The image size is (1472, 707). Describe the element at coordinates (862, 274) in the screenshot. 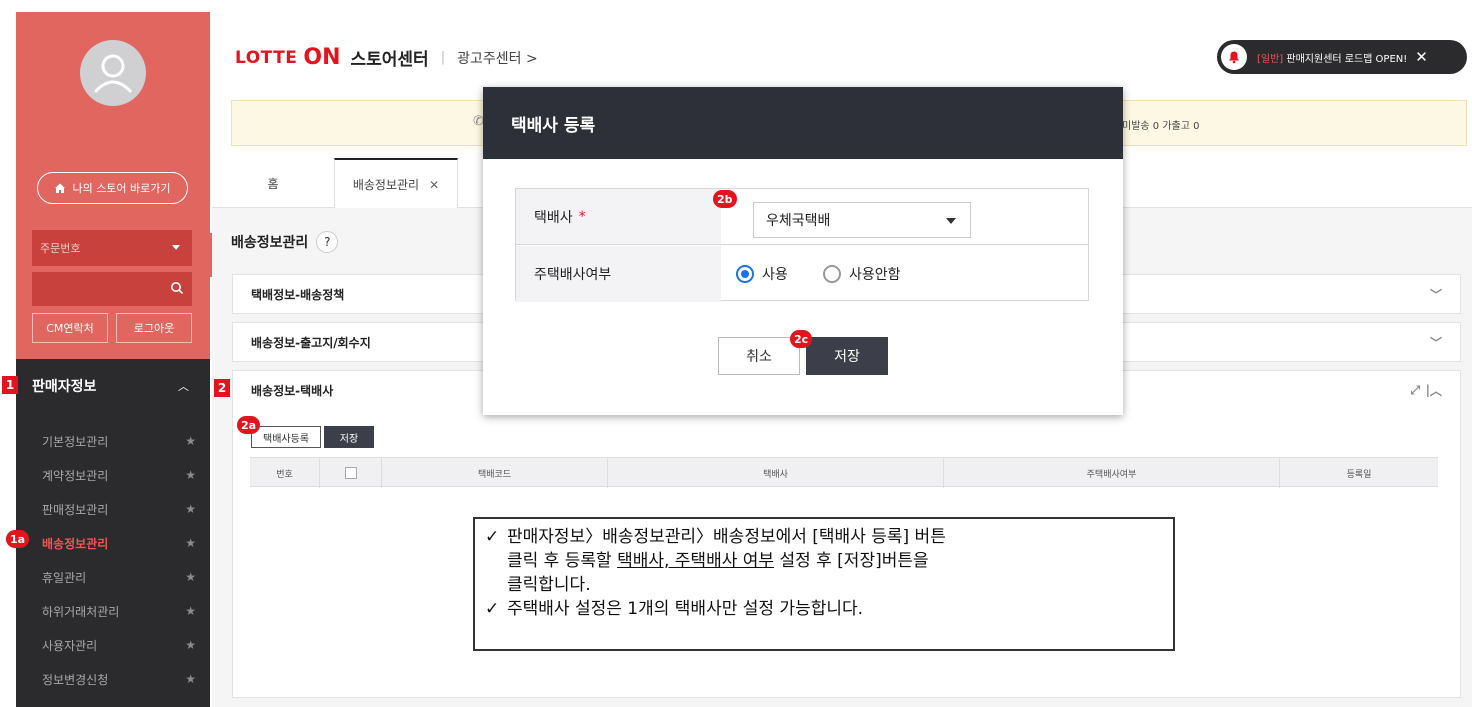

I see `radio-unused: 사용안함` at that location.